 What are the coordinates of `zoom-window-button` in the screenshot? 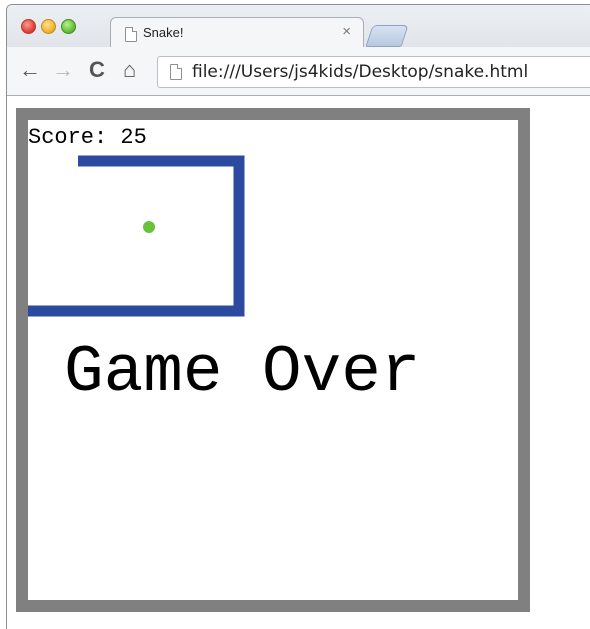 It's located at (68, 26).